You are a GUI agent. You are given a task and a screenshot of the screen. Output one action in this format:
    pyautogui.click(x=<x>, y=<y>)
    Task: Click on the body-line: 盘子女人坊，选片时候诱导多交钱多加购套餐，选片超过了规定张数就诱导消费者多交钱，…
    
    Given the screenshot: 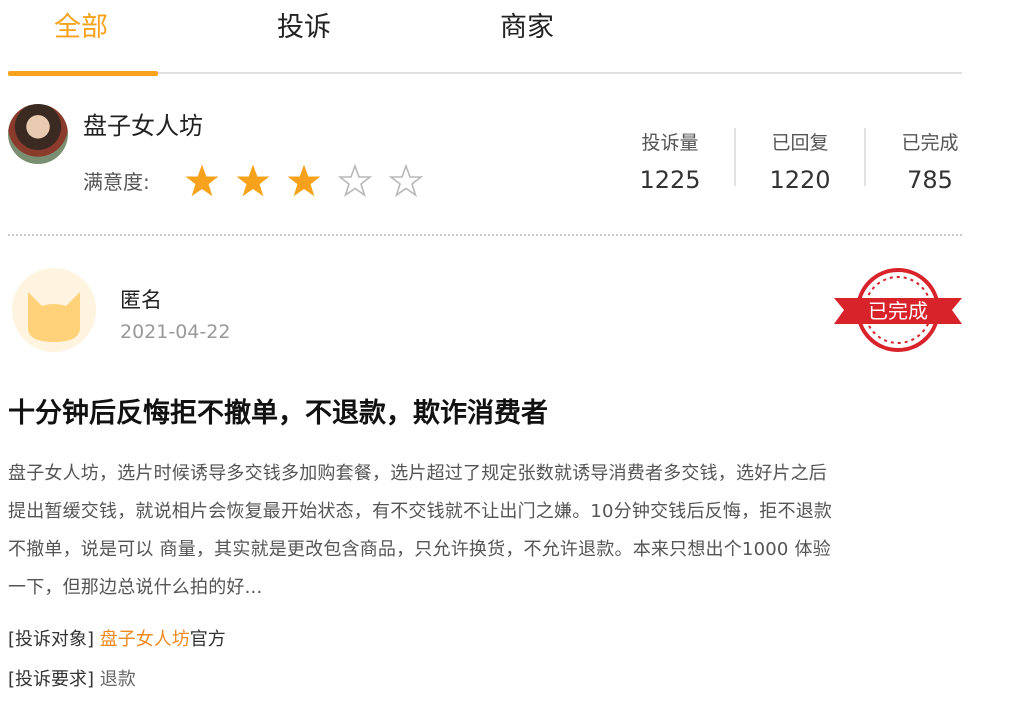 What is the action you would take?
    pyautogui.click(x=417, y=473)
    